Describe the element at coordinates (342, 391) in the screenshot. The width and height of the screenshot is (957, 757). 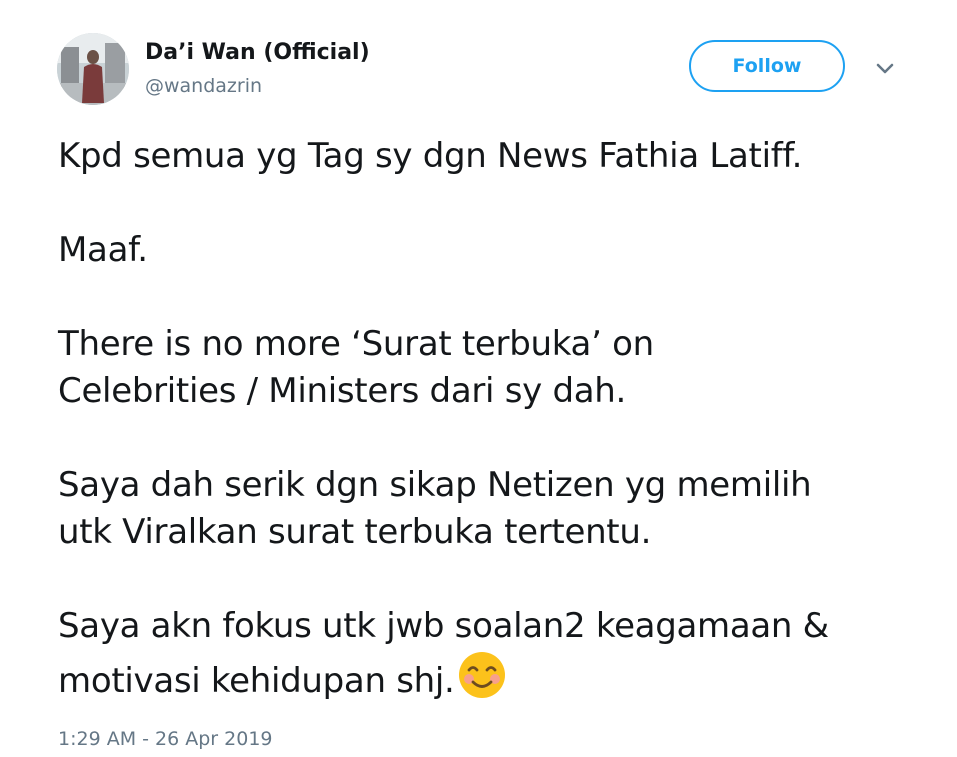
I see `tweet-line: Celebrities / Ministers dari sy dah.` at that location.